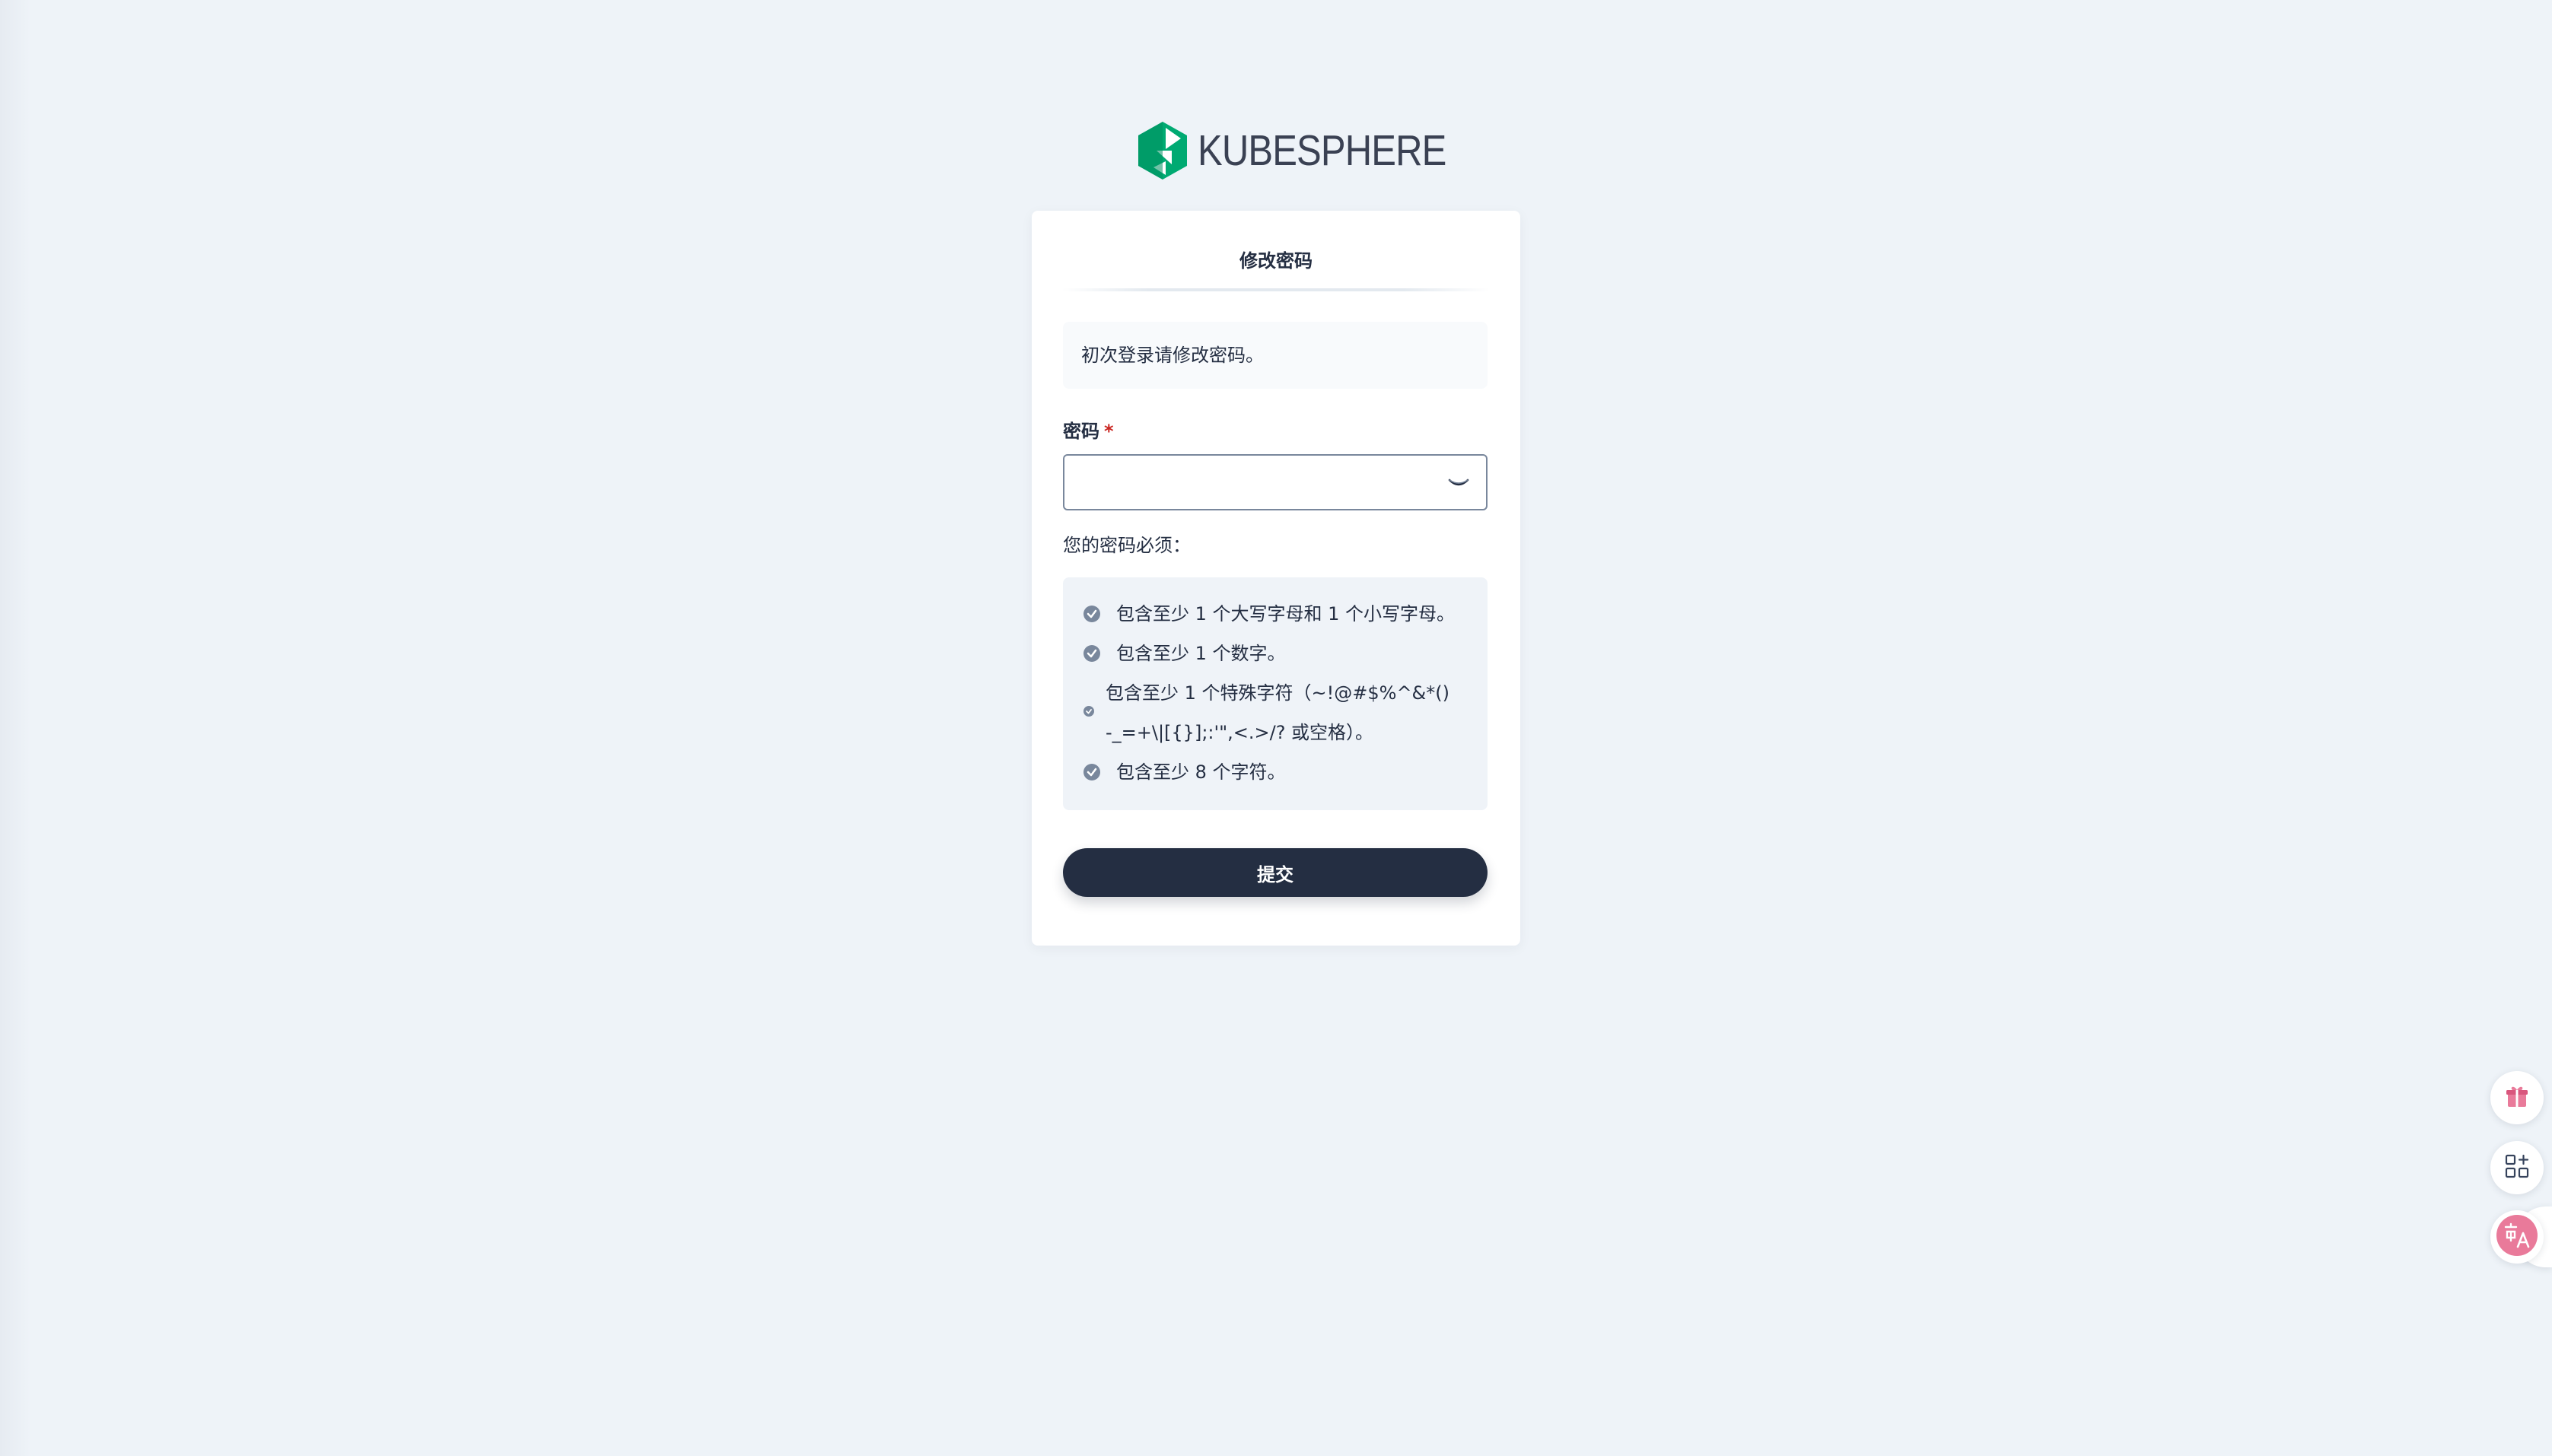 Image resolution: width=2552 pixels, height=1456 pixels. What do you see at coordinates (1127, 545) in the screenshot?
I see `password-rules-title: 您的密码必须：` at bounding box center [1127, 545].